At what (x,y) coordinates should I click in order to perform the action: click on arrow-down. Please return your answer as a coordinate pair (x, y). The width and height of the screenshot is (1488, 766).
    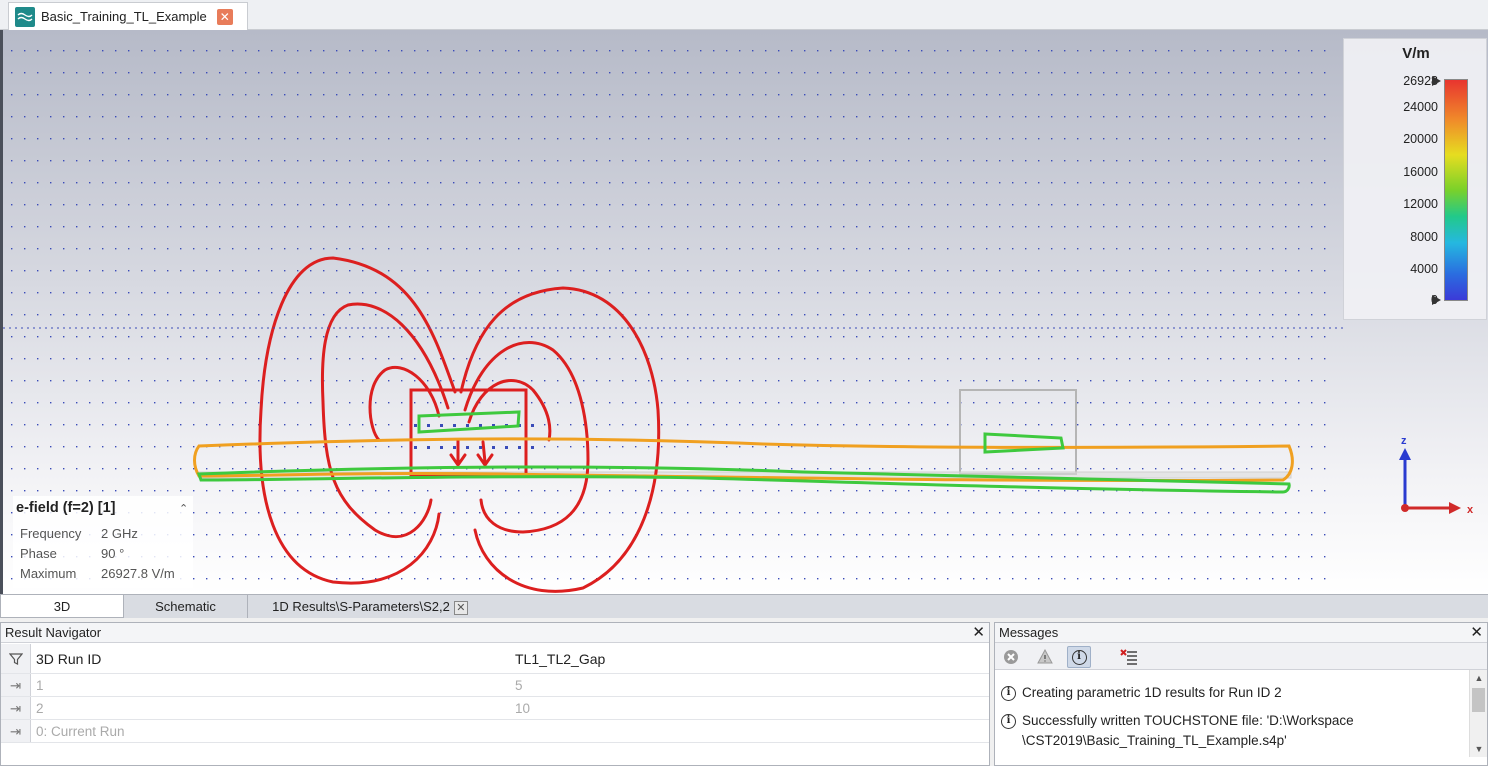
    Looking at the image, I should click on (458, 453).